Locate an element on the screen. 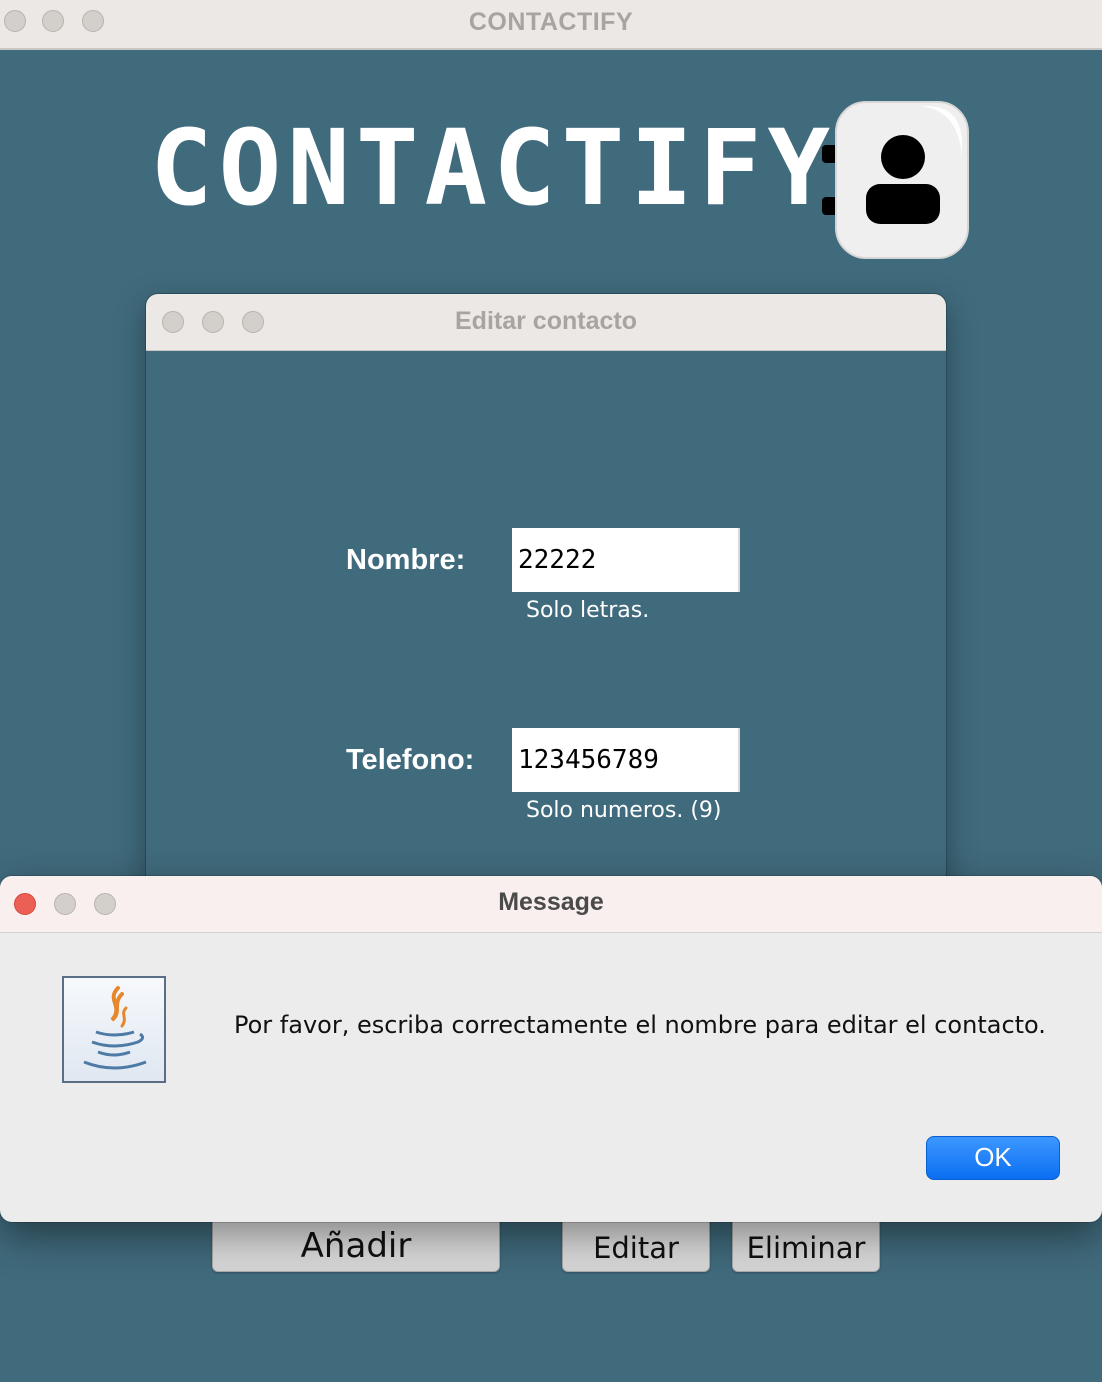 This screenshot has height=1382, width=1102. message-dialog-title: Message is located at coordinates (551, 902).